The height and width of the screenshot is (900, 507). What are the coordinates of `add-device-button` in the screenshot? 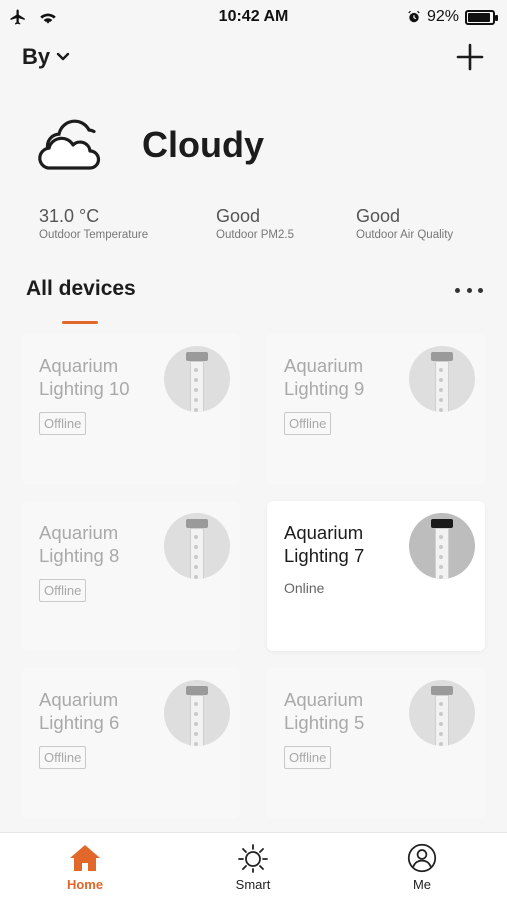 It's located at (470, 57).